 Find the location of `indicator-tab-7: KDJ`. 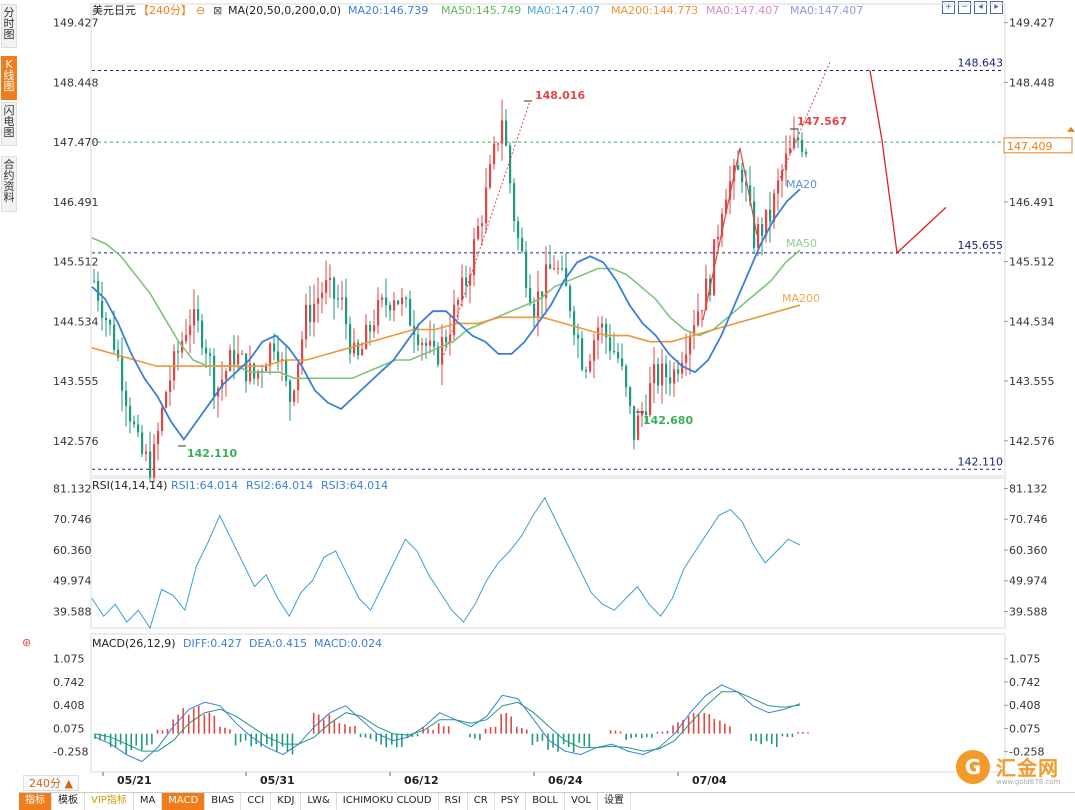

indicator-tab-7: KDJ is located at coordinates (286, 801).